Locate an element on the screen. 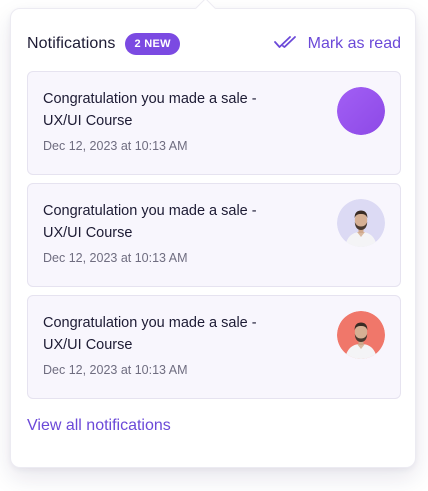 Image resolution: width=428 pixels, height=491 pixels. view-all-notifications-link: View all notifications is located at coordinates (99, 426).